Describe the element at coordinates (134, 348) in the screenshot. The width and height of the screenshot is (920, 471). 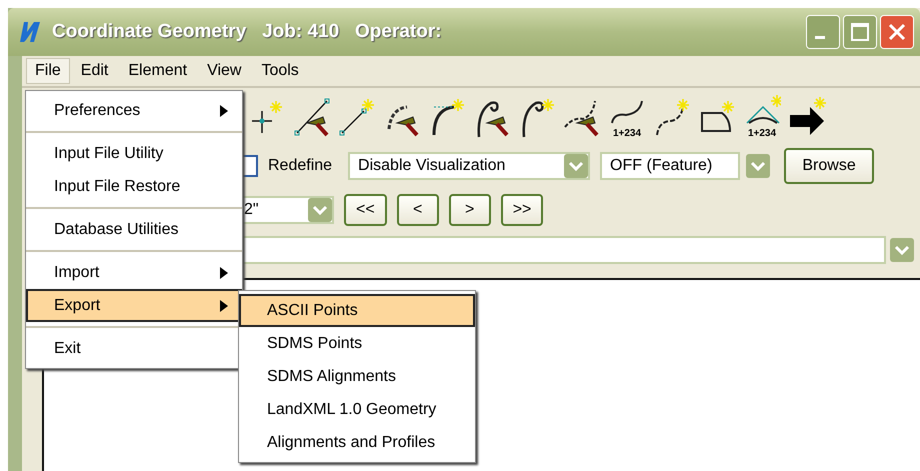
I see `menu-option: Exit` at that location.